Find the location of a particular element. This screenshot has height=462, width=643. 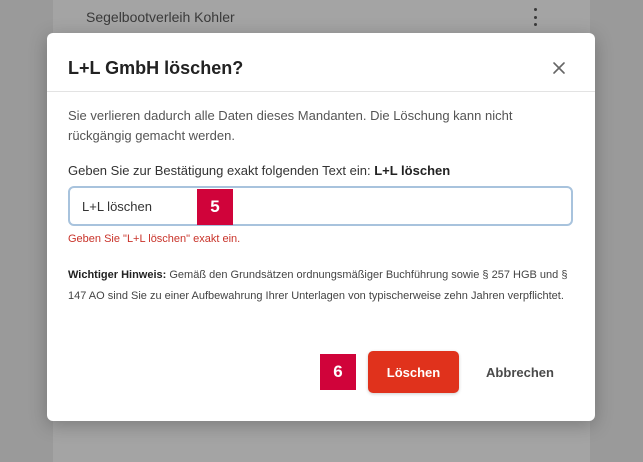

confirm-required-text: L+L löschen is located at coordinates (412, 170).